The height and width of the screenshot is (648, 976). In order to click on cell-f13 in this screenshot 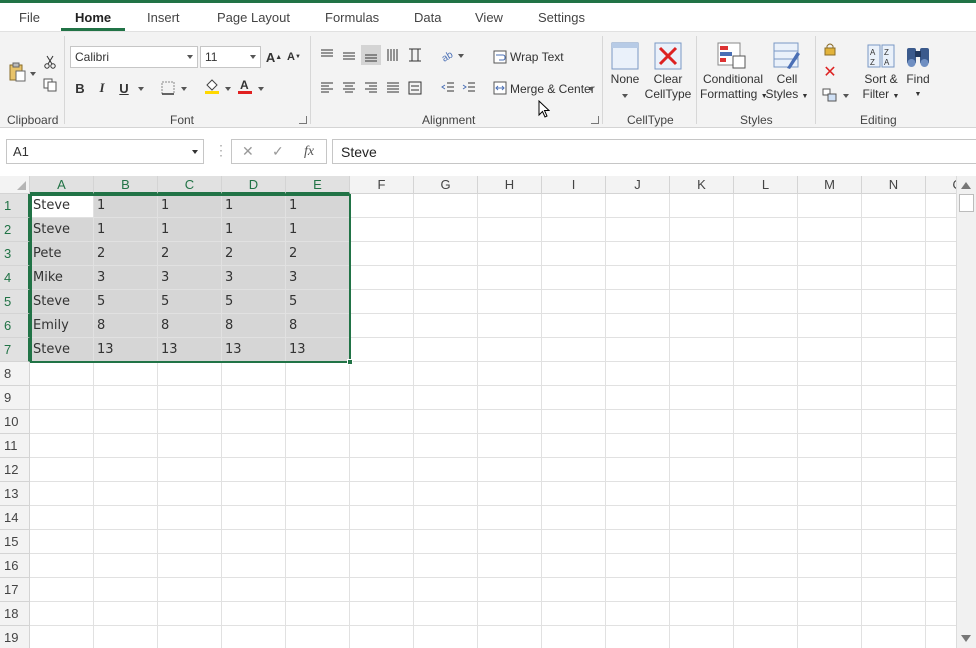, I will do `click(382, 494)`.